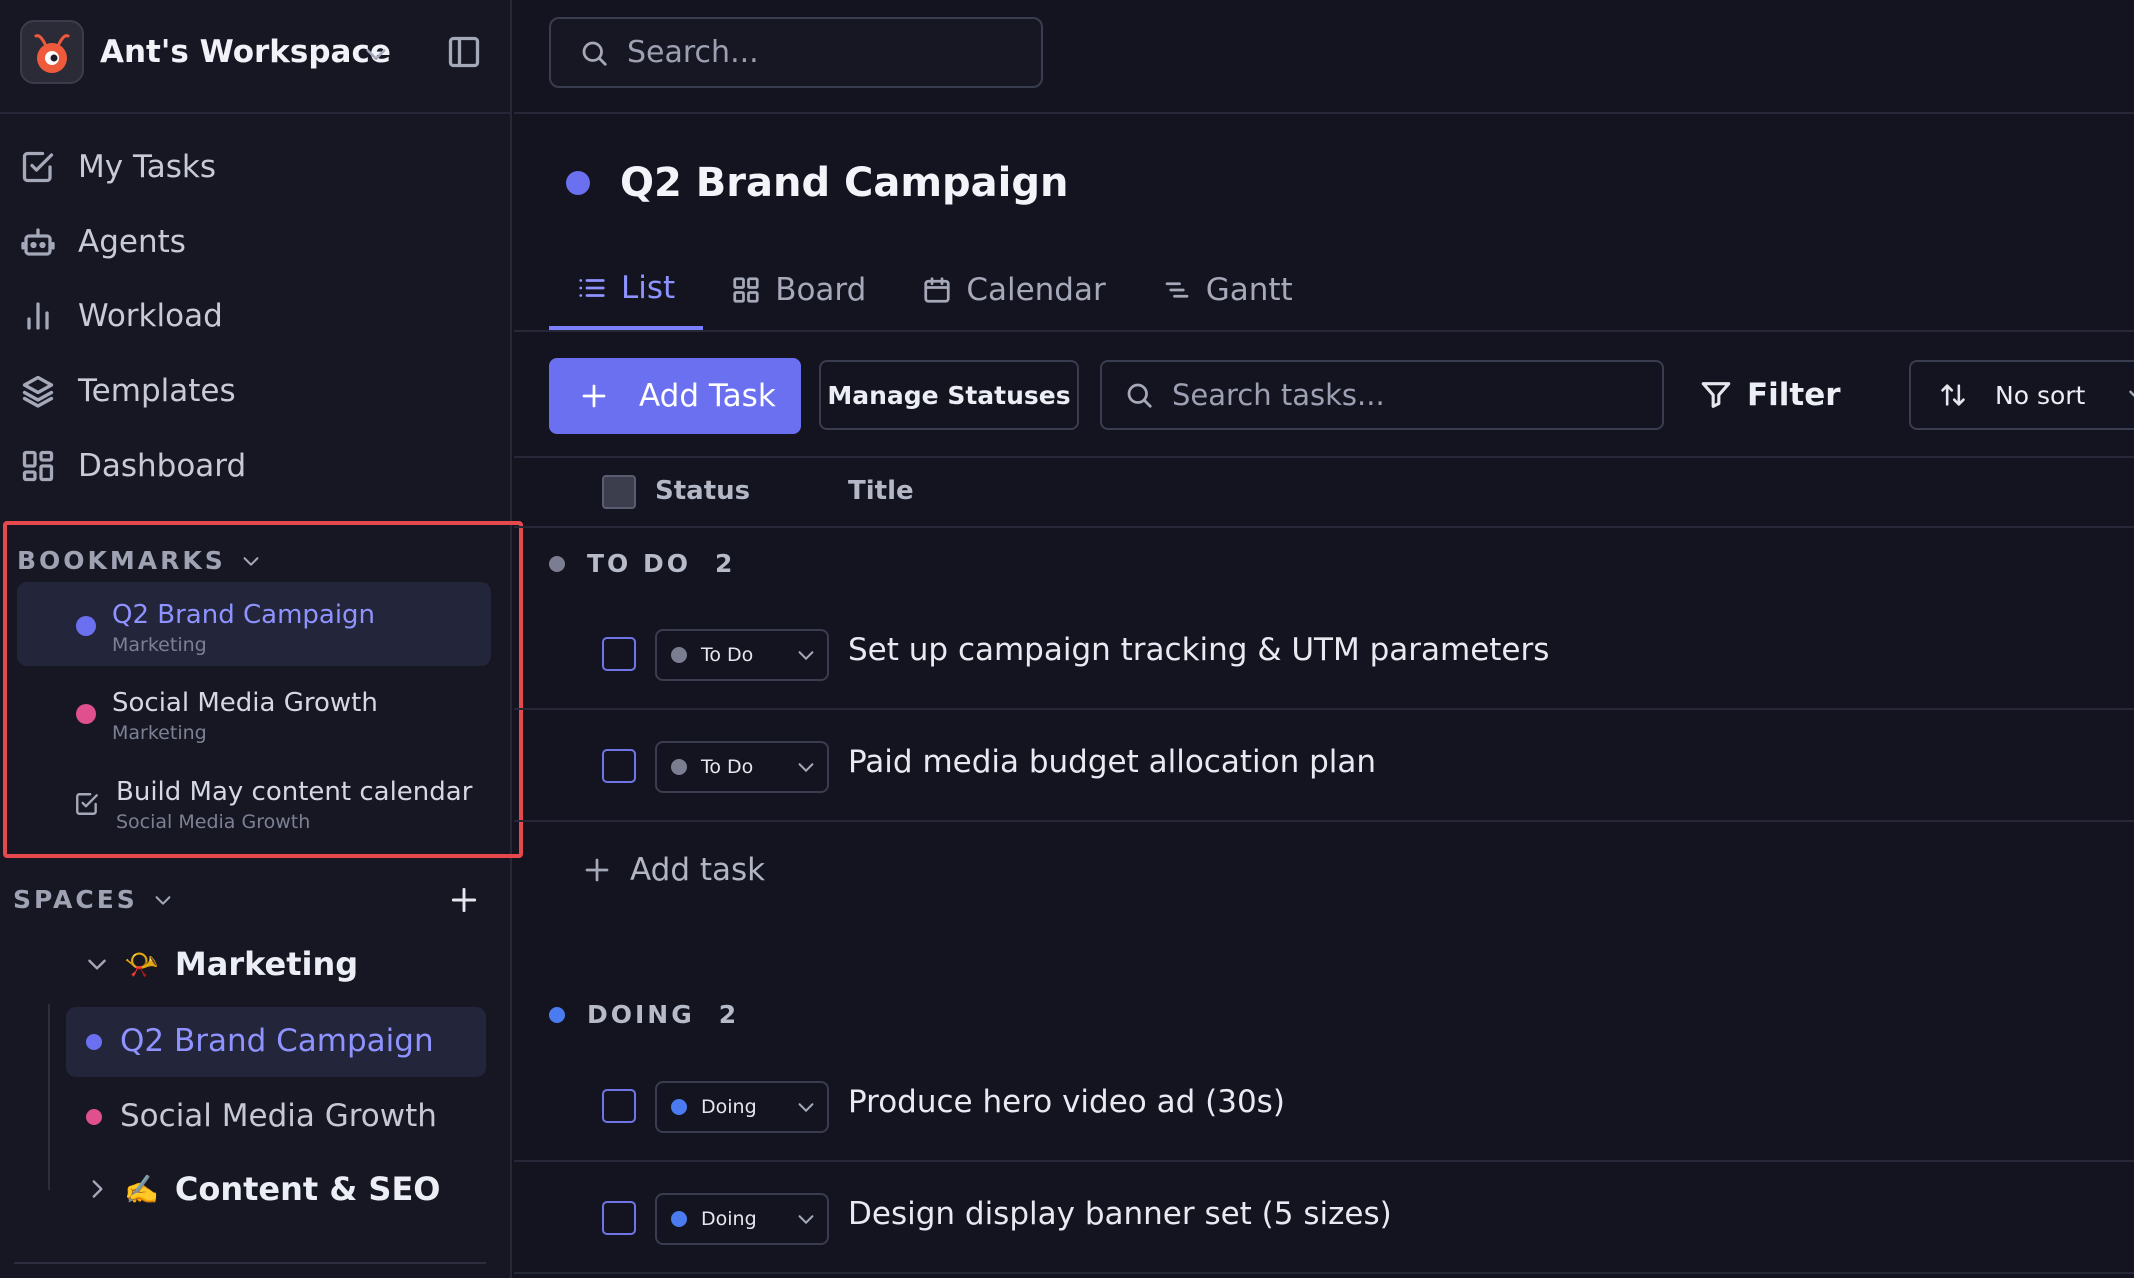 The image size is (2134, 1278). I want to click on nav-item-dashboard: Dashboard, so click(255, 466).